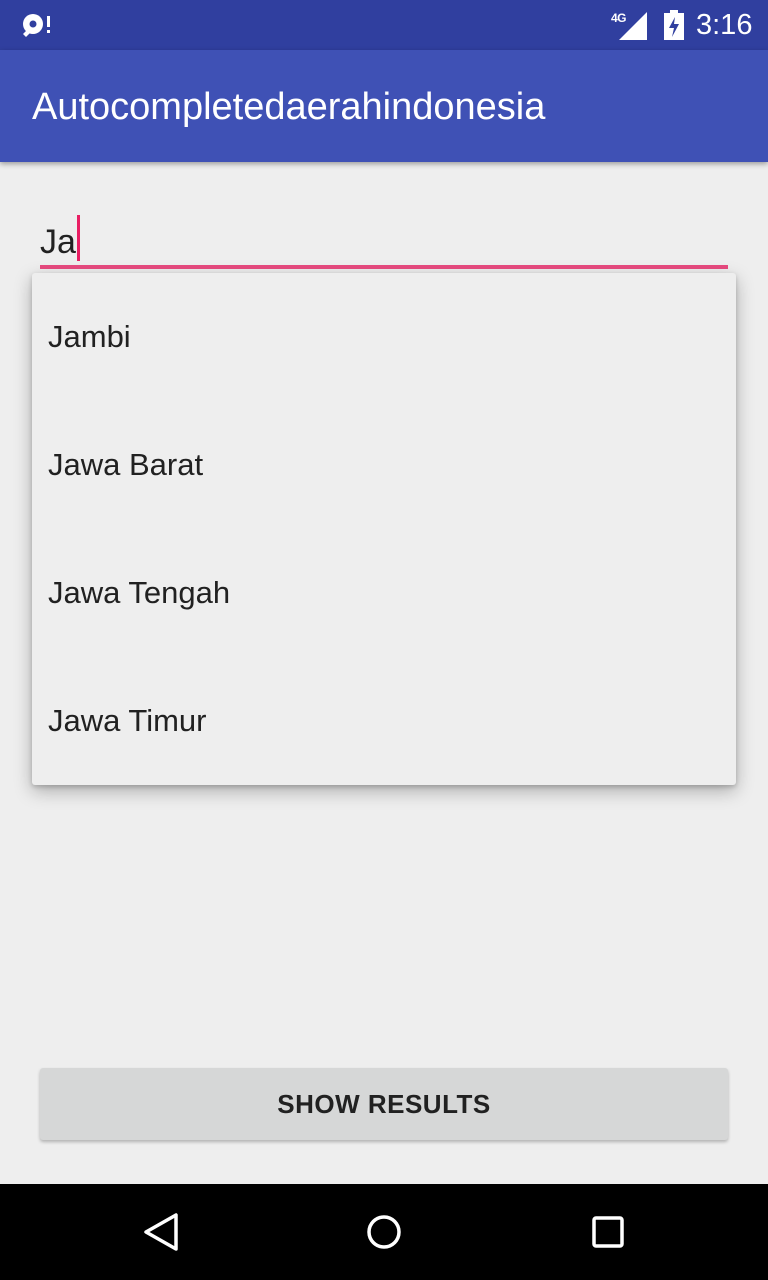 The image size is (768, 1280). Describe the element at coordinates (608, 1232) in the screenshot. I see `recents-icon` at that location.